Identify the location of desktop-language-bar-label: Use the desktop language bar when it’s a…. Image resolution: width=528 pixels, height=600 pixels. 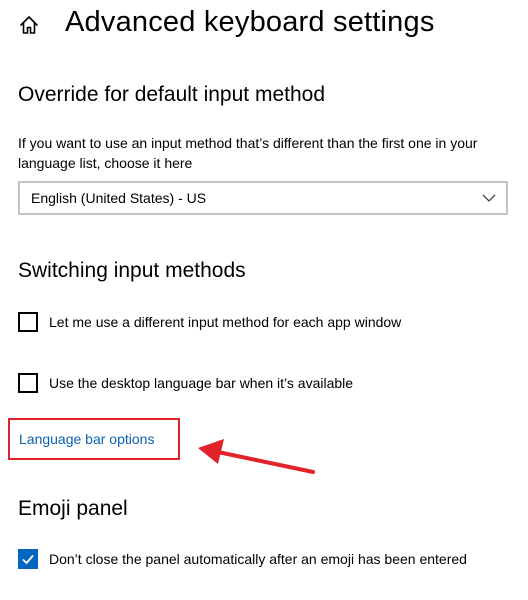
(201, 383).